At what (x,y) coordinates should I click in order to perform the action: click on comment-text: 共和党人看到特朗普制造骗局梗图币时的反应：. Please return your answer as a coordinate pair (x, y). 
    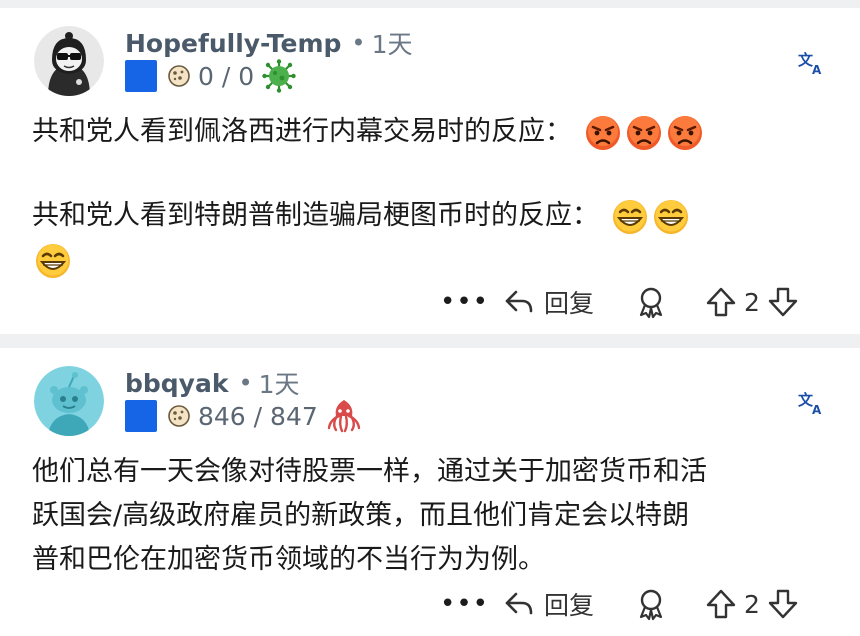
    Looking at the image, I should click on (315, 215).